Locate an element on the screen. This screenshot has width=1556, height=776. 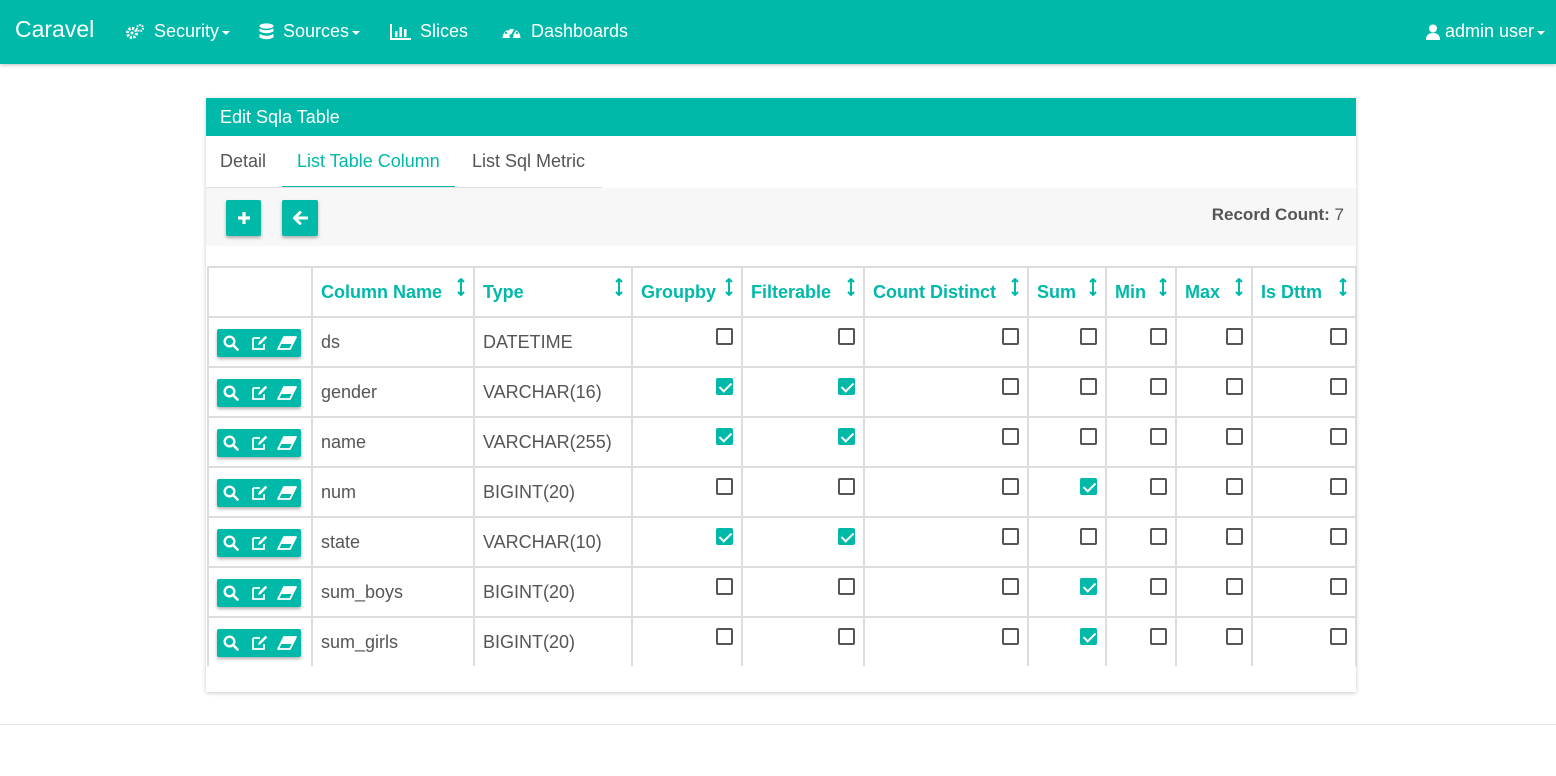
eraser-icon is located at coordinates (287, 542).